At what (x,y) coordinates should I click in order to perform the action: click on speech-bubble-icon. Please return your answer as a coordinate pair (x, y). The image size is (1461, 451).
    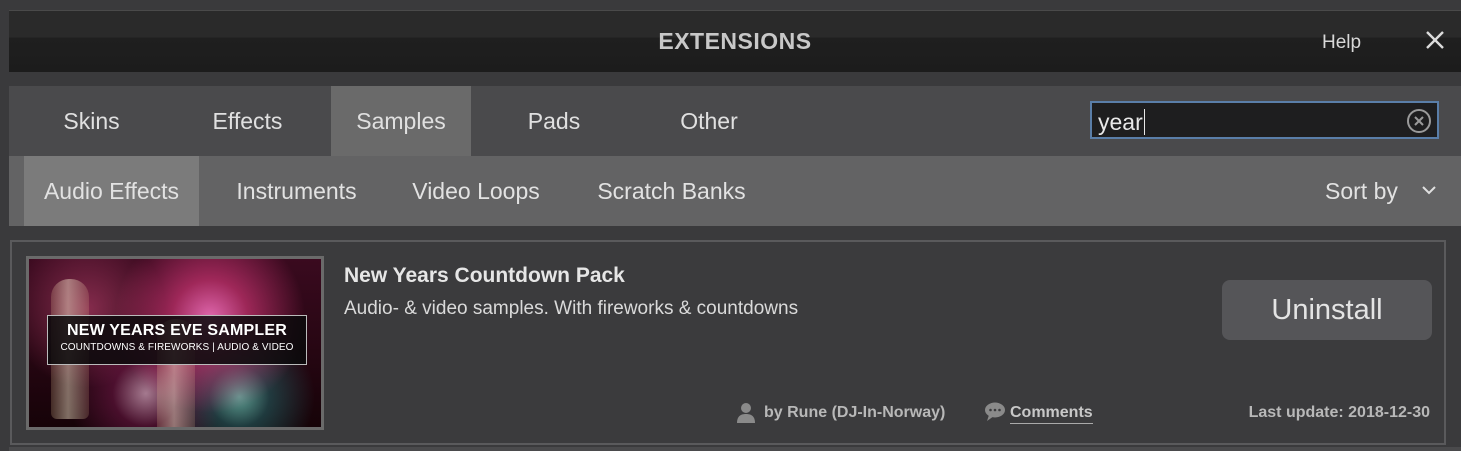
    Looking at the image, I should click on (995, 411).